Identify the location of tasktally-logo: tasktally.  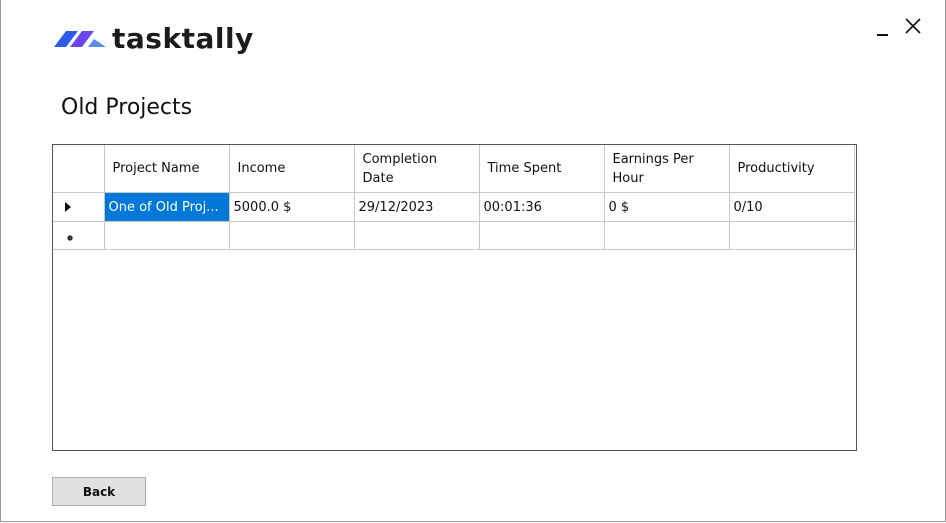
(153, 39).